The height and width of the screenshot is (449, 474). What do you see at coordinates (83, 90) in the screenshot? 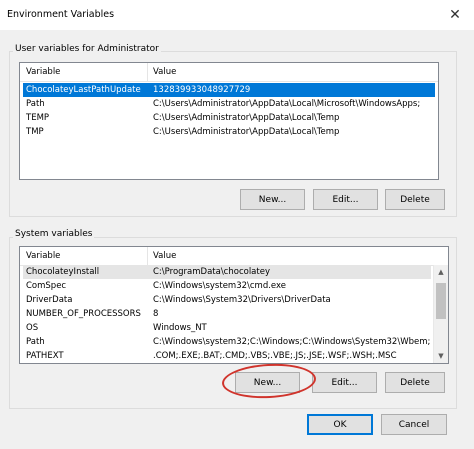
I see `variable-name: ChocolateyLastPathUpdate` at bounding box center [83, 90].